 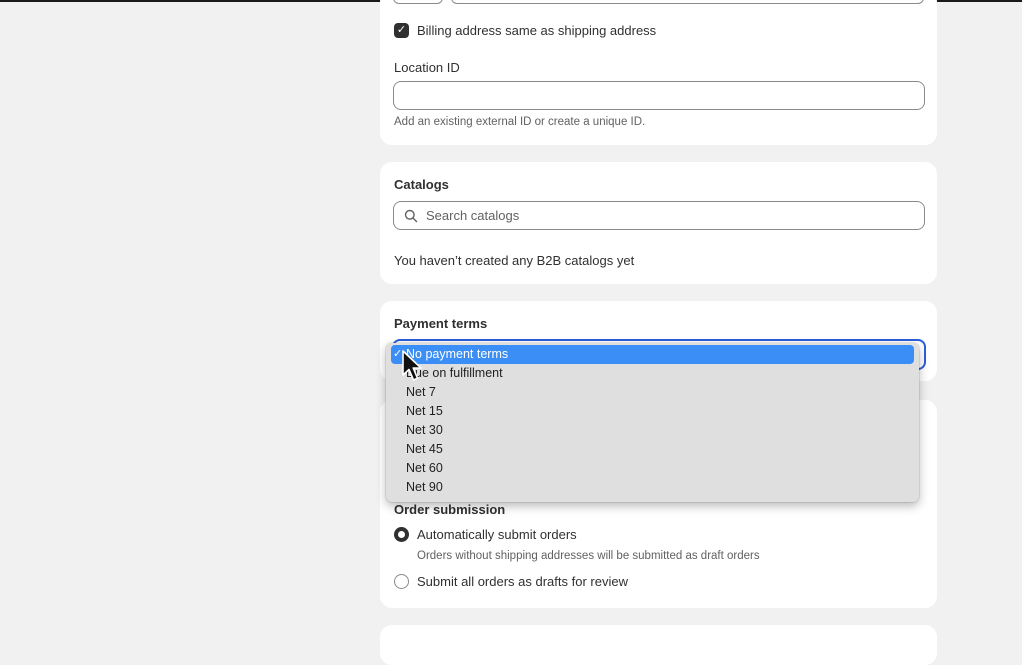 I want to click on payment-option-label: Net 30, so click(x=424, y=430).